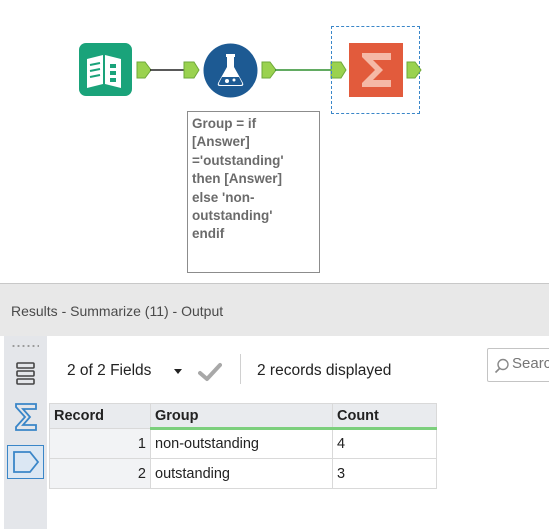 The image size is (549, 529). I want to click on group-cell: non-outstanding, so click(241, 443).